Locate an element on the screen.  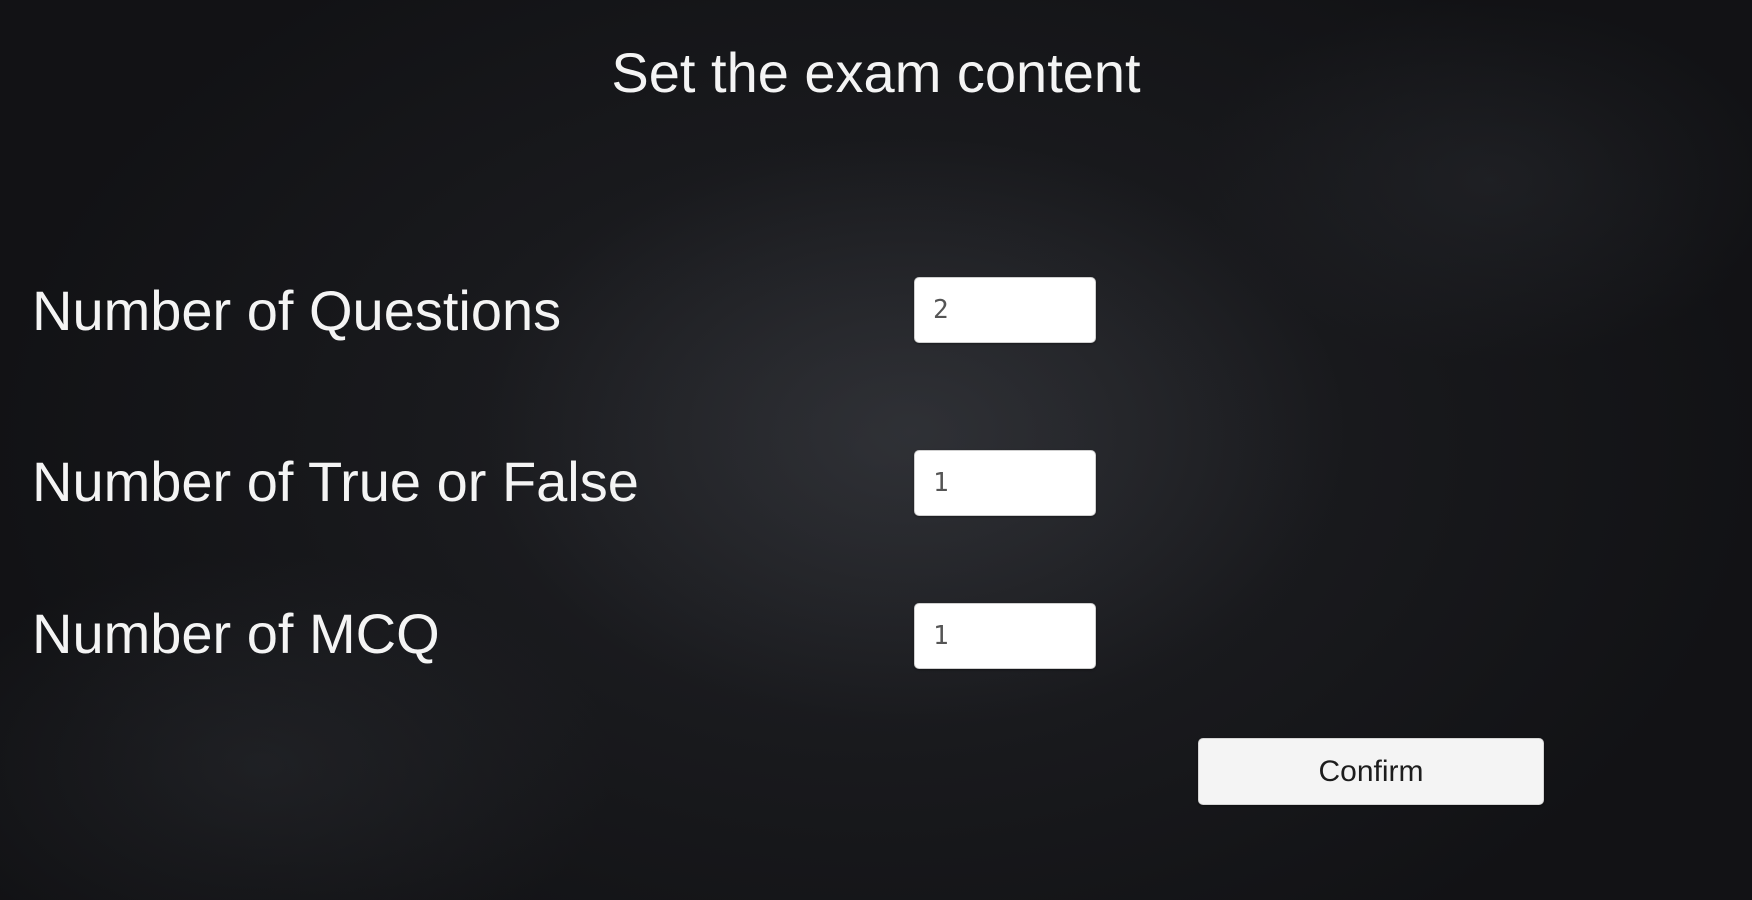
questions-label: Number of Questions is located at coordinates (297, 310).